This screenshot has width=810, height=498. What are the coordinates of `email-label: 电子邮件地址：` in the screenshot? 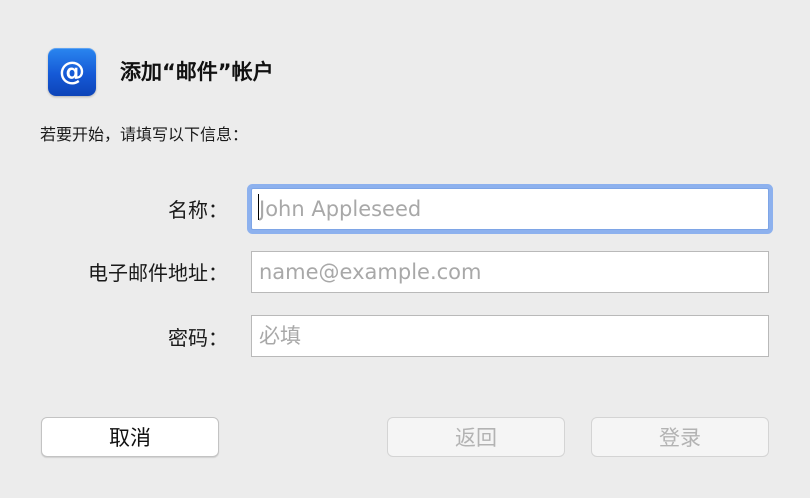 It's located at (158, 273).